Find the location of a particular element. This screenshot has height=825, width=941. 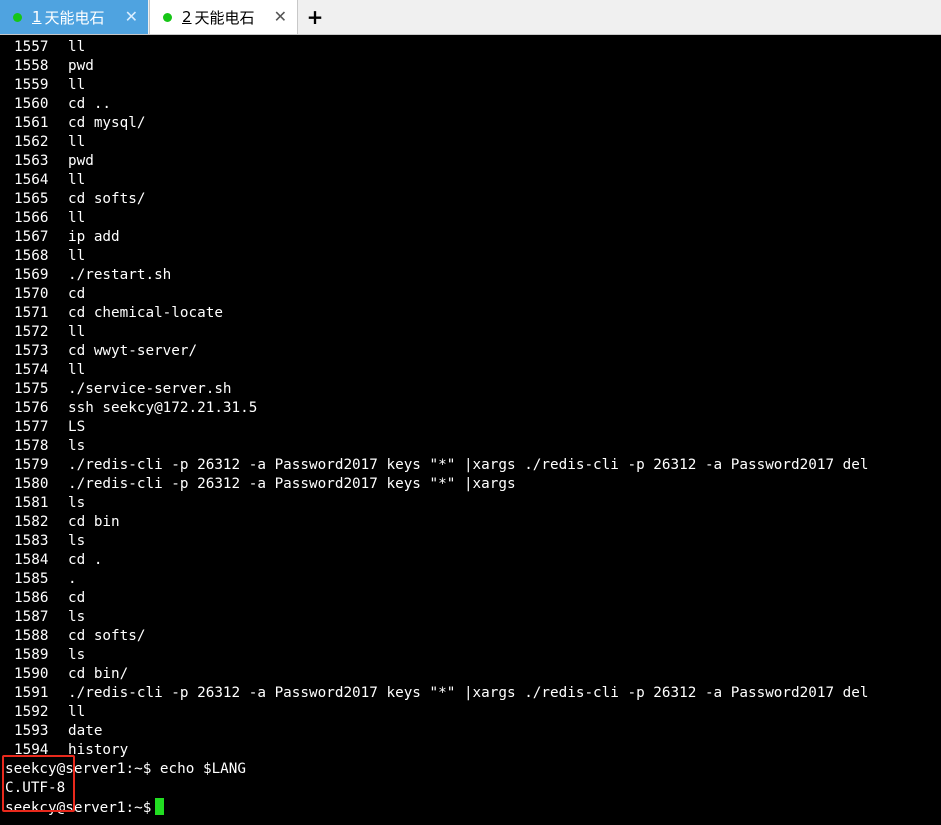

history-command: ip add is located at coordinates (94, 237).